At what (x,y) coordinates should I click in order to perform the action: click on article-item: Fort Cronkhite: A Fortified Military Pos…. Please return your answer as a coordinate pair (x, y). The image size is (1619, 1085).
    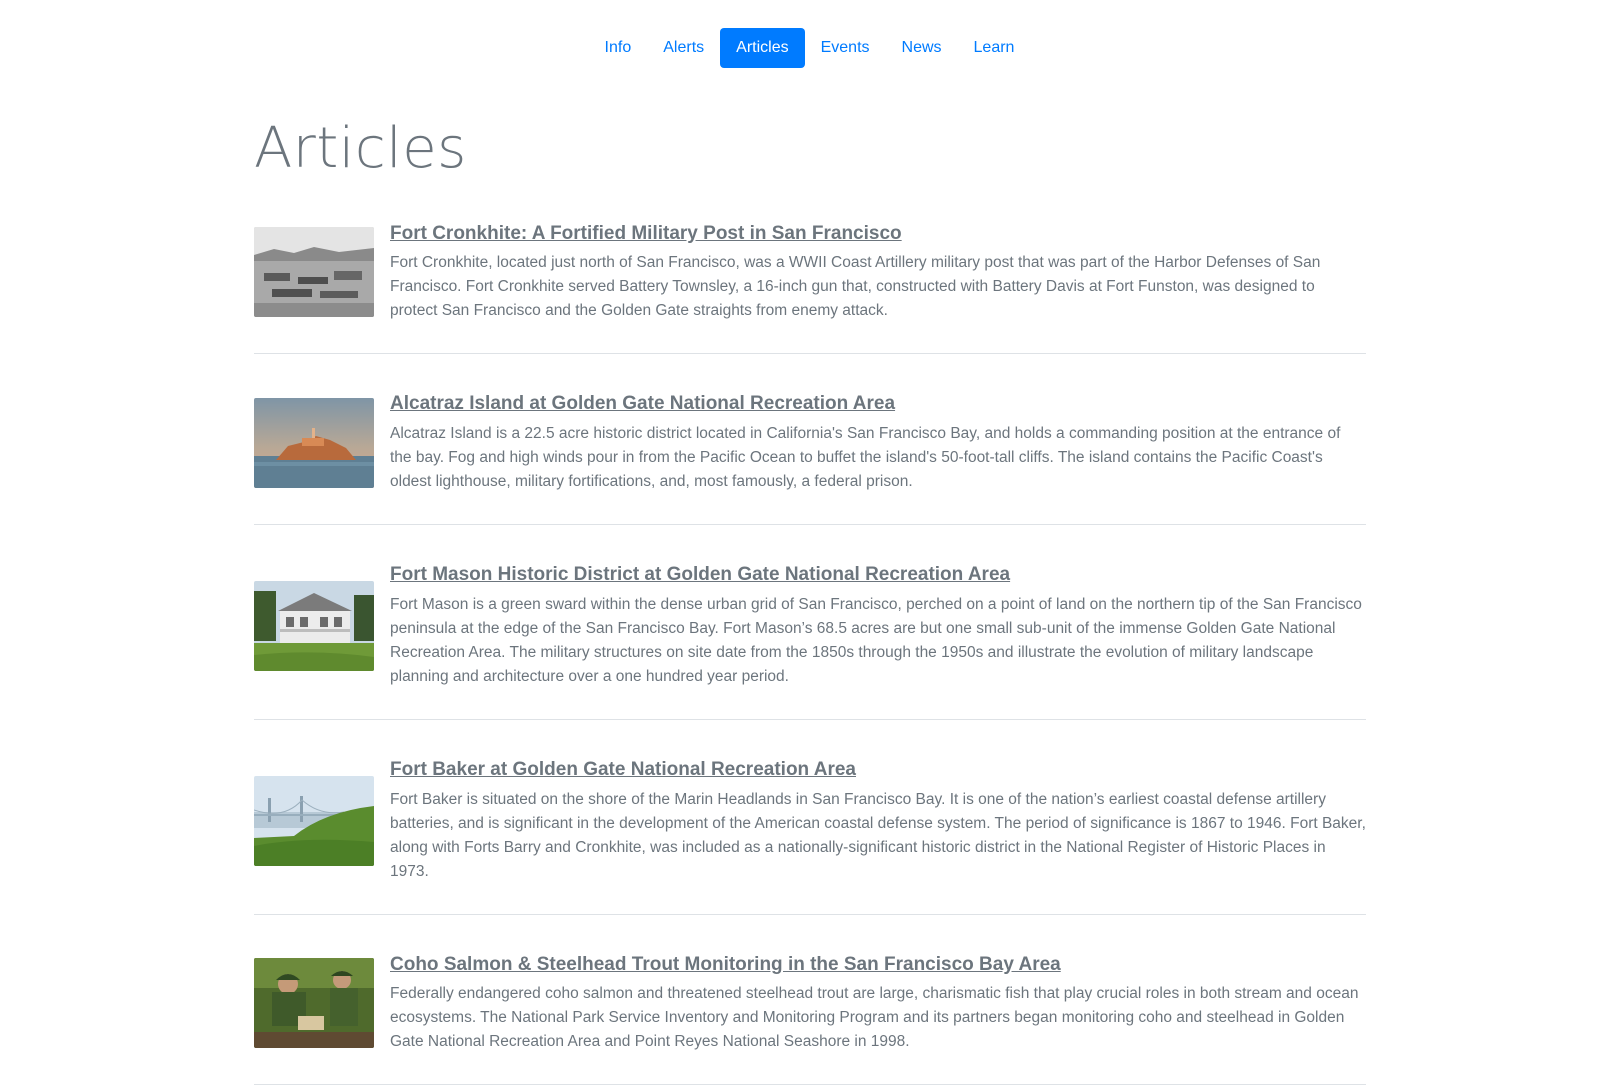
    Looking at the image, I should click on (810, 281).